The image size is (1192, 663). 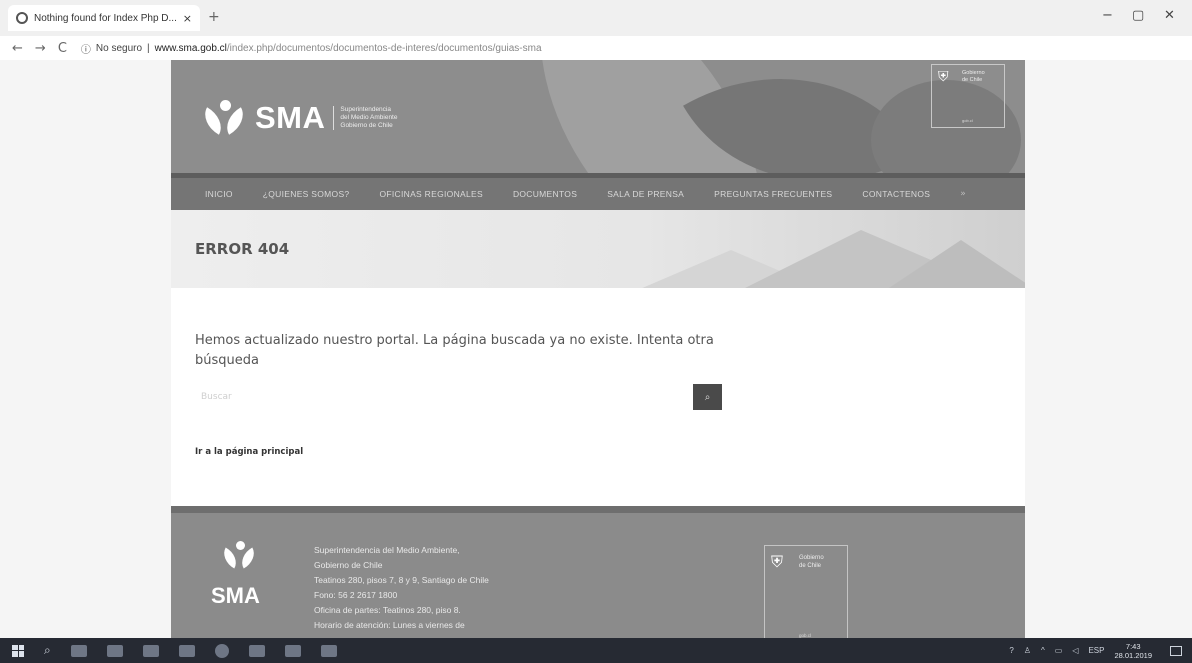 What do you see at coordinates (256, 650) in the screenshot?
I see `excel-icon` at bounding box center [256, 650].